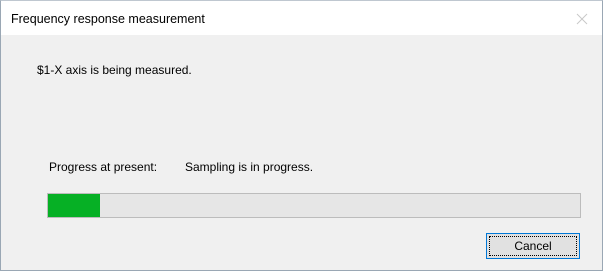 The image size is (603, 271). Describe the element at coordinates (249, 167) in the screenshot. I see `progress-status-text: Sampling is in progress.` at that location.